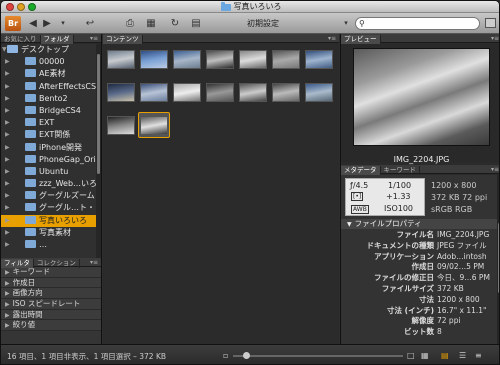 This screenshot has width=500, height=365. What do you see at coordinates (49, 220) in the screenshot?
I see `folder-item: ▶ 写真いろいろ` at bounding box center [49, 220].